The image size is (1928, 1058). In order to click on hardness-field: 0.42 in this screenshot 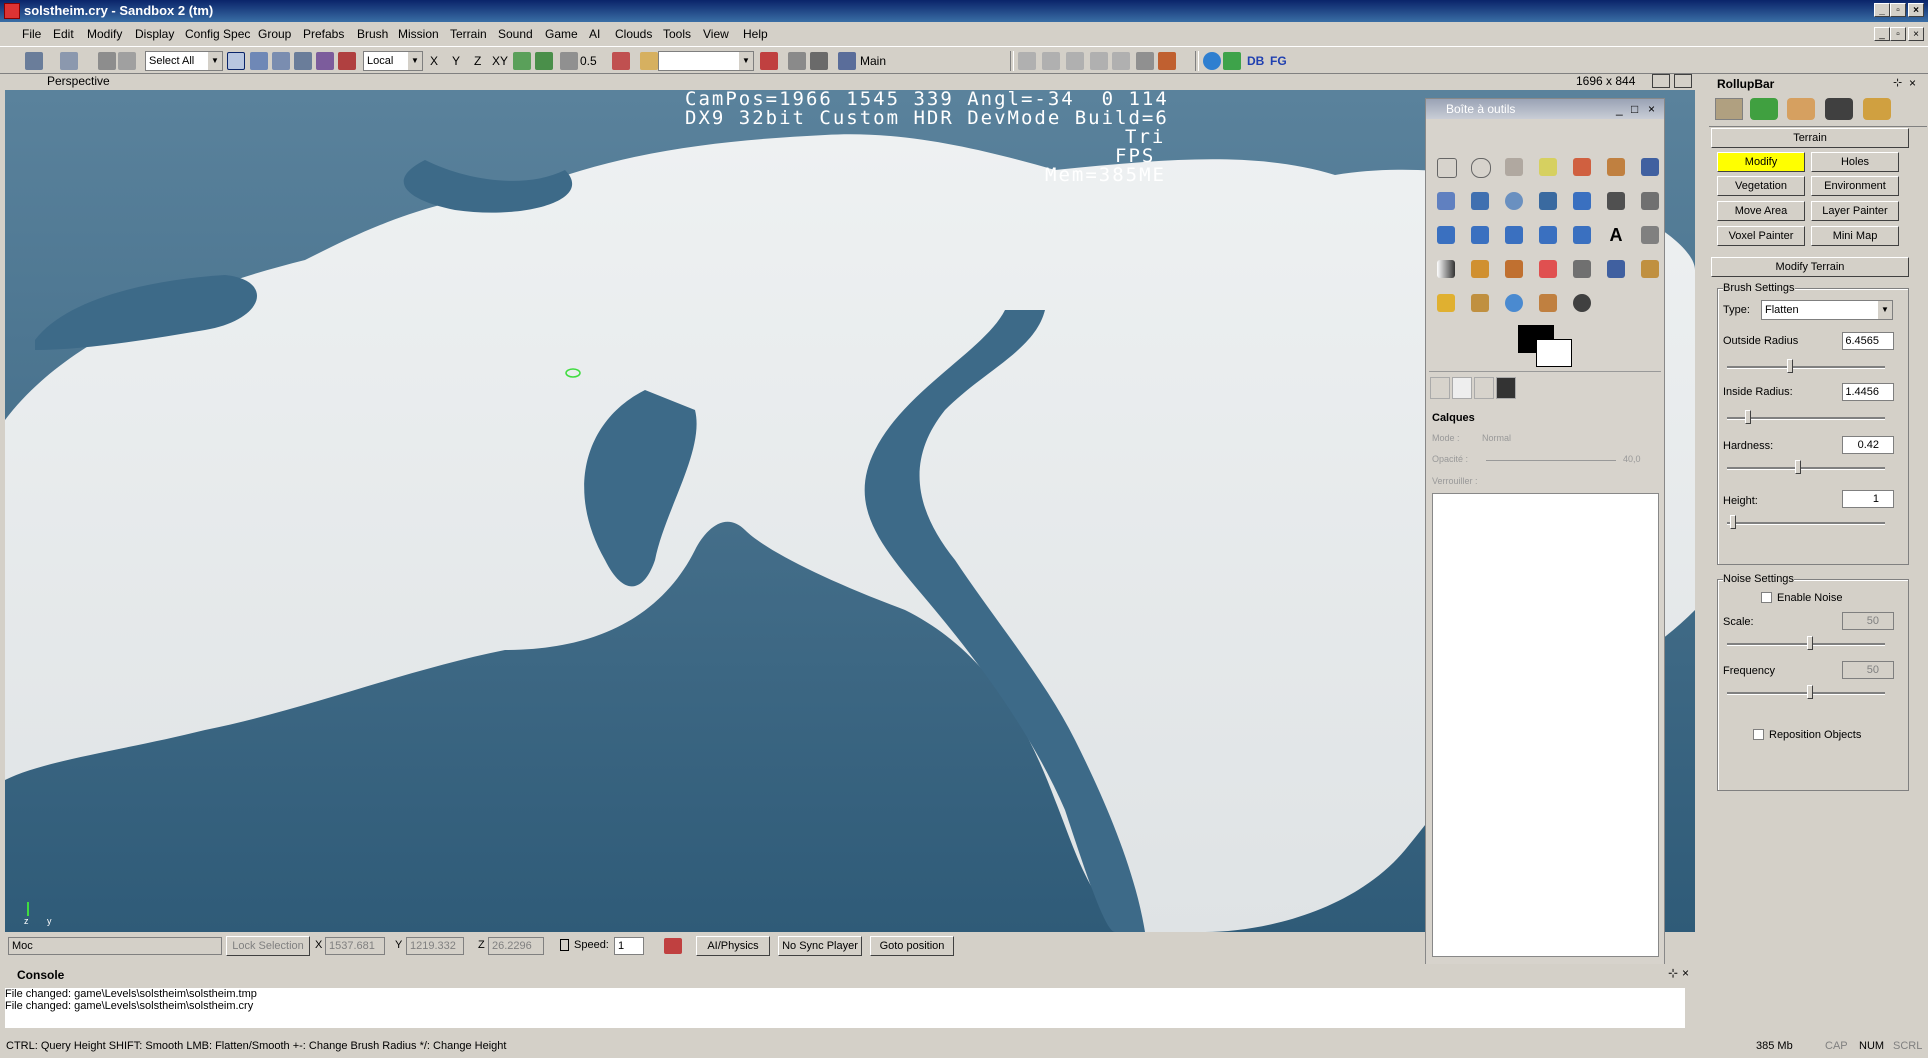, I will do `click(1868, 445)`.